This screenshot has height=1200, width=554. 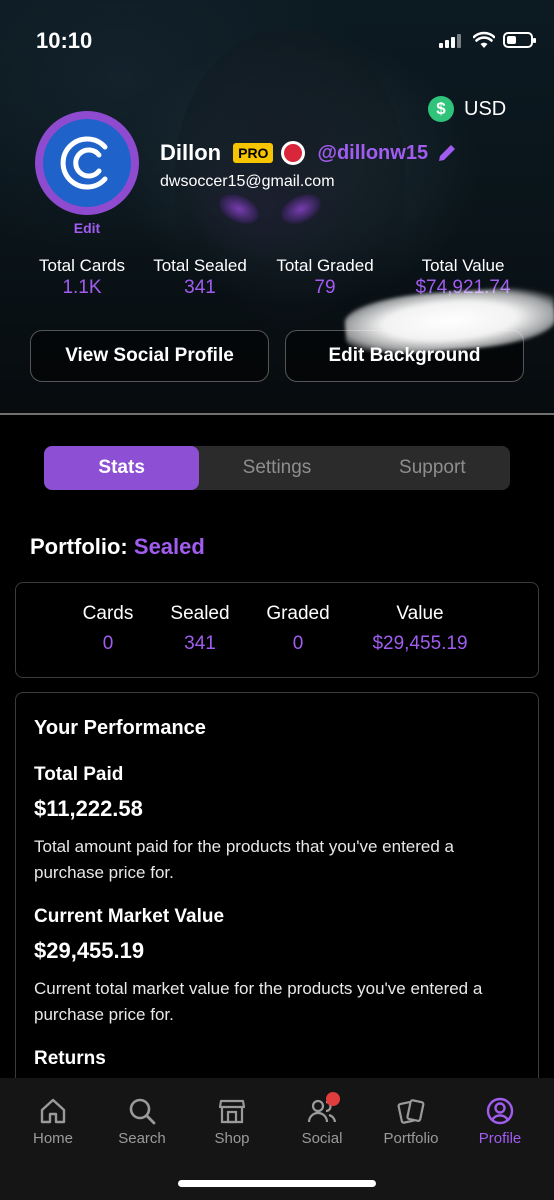 I want to click on summary-label: Graded, so click(x=298, y=613).